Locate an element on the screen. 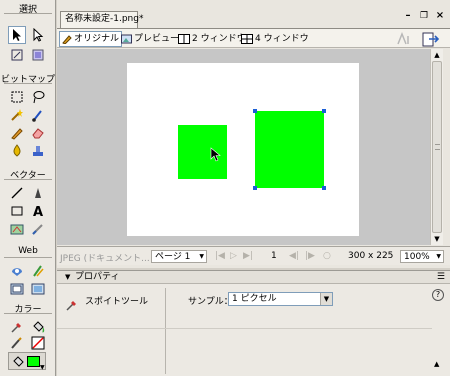 The height and width of the screenshot is (376, 450). pen-icon is located at coordinates (38, 193).